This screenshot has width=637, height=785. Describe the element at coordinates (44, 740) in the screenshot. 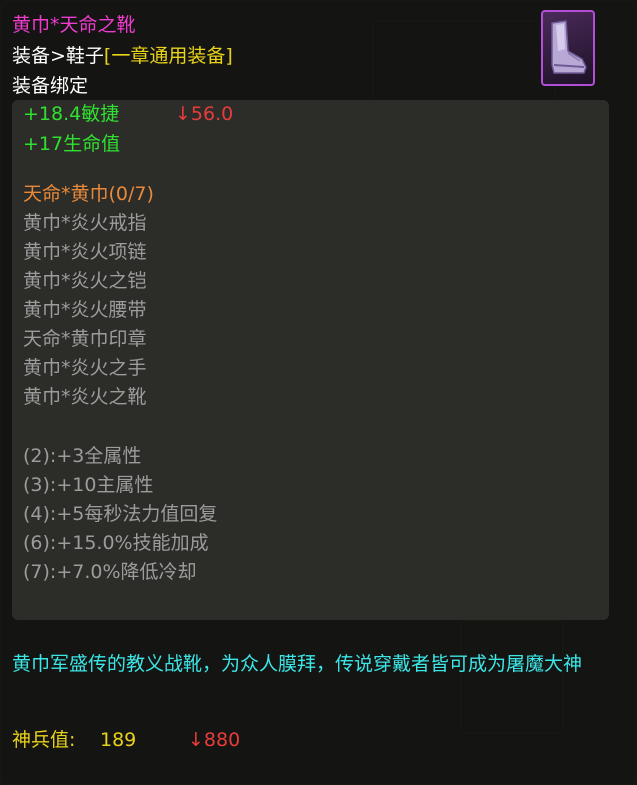

I see `score-label: 神兵值:` at that location.